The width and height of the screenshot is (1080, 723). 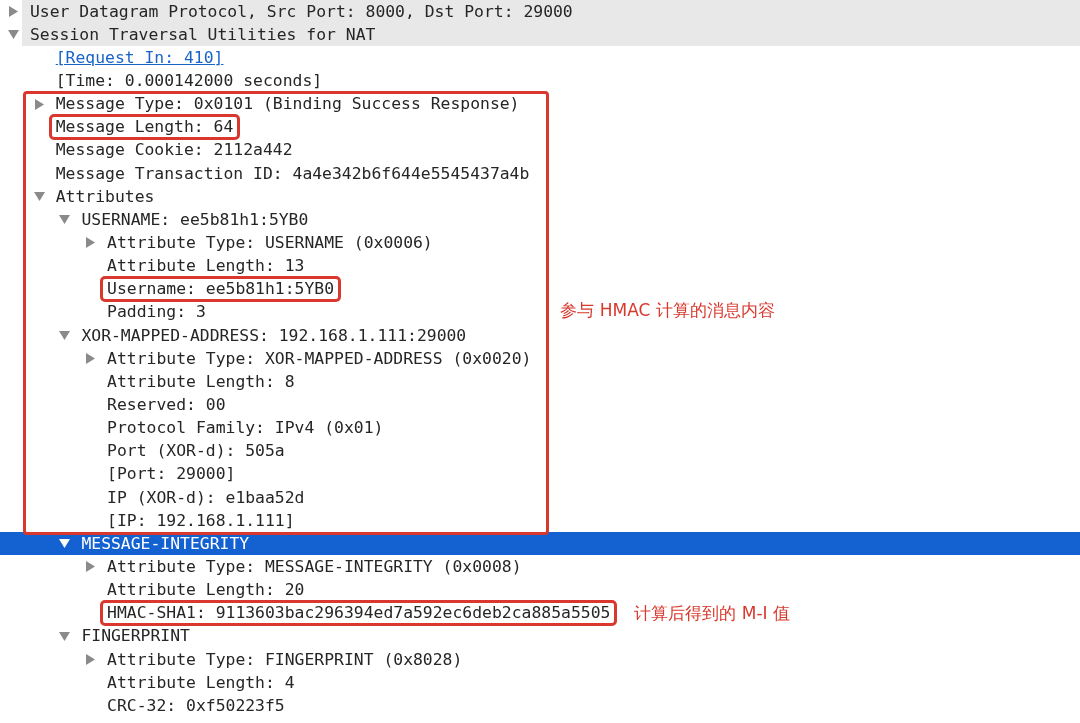 What do you see at coordinates (287, 104) in the screenshot?
I see `field-text: Message Type: 0x0101 (Binding Success Response)` at bounding box center [287, 104].